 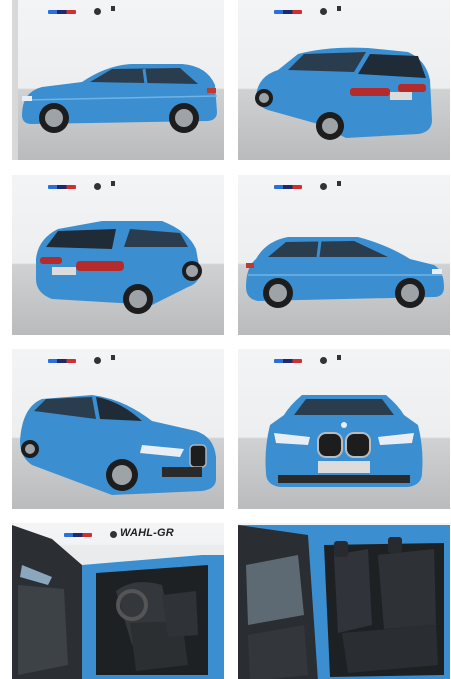 I want to click on photo-tile-interior-front-seats: WAHL-GR, so click(x=118, y=601).